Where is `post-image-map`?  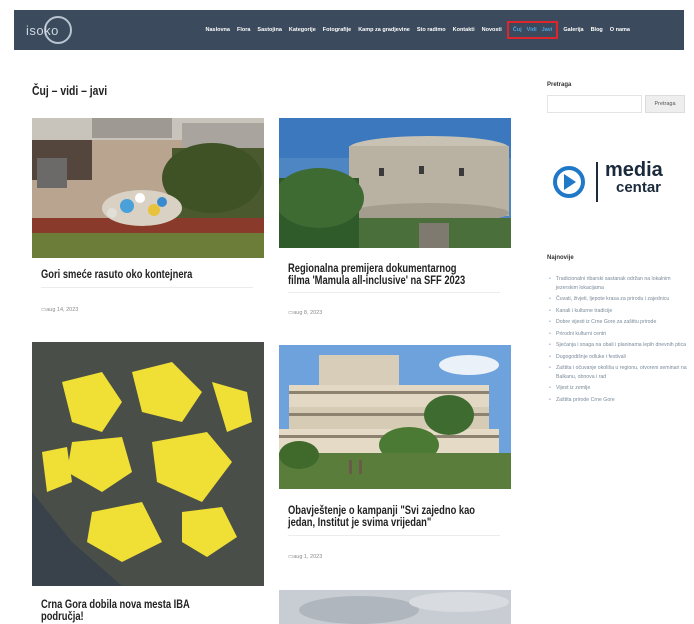
post-image-map is located at coordinates (148, 464).